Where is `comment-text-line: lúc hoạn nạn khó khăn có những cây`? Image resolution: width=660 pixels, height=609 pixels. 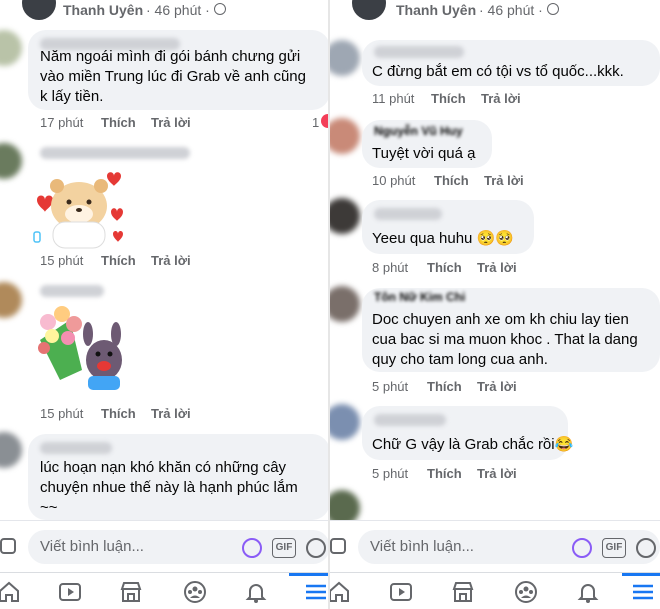 comment-text-line: lúc hoạn nạn khó khăn có những cây is located at coordinates (163, 467).